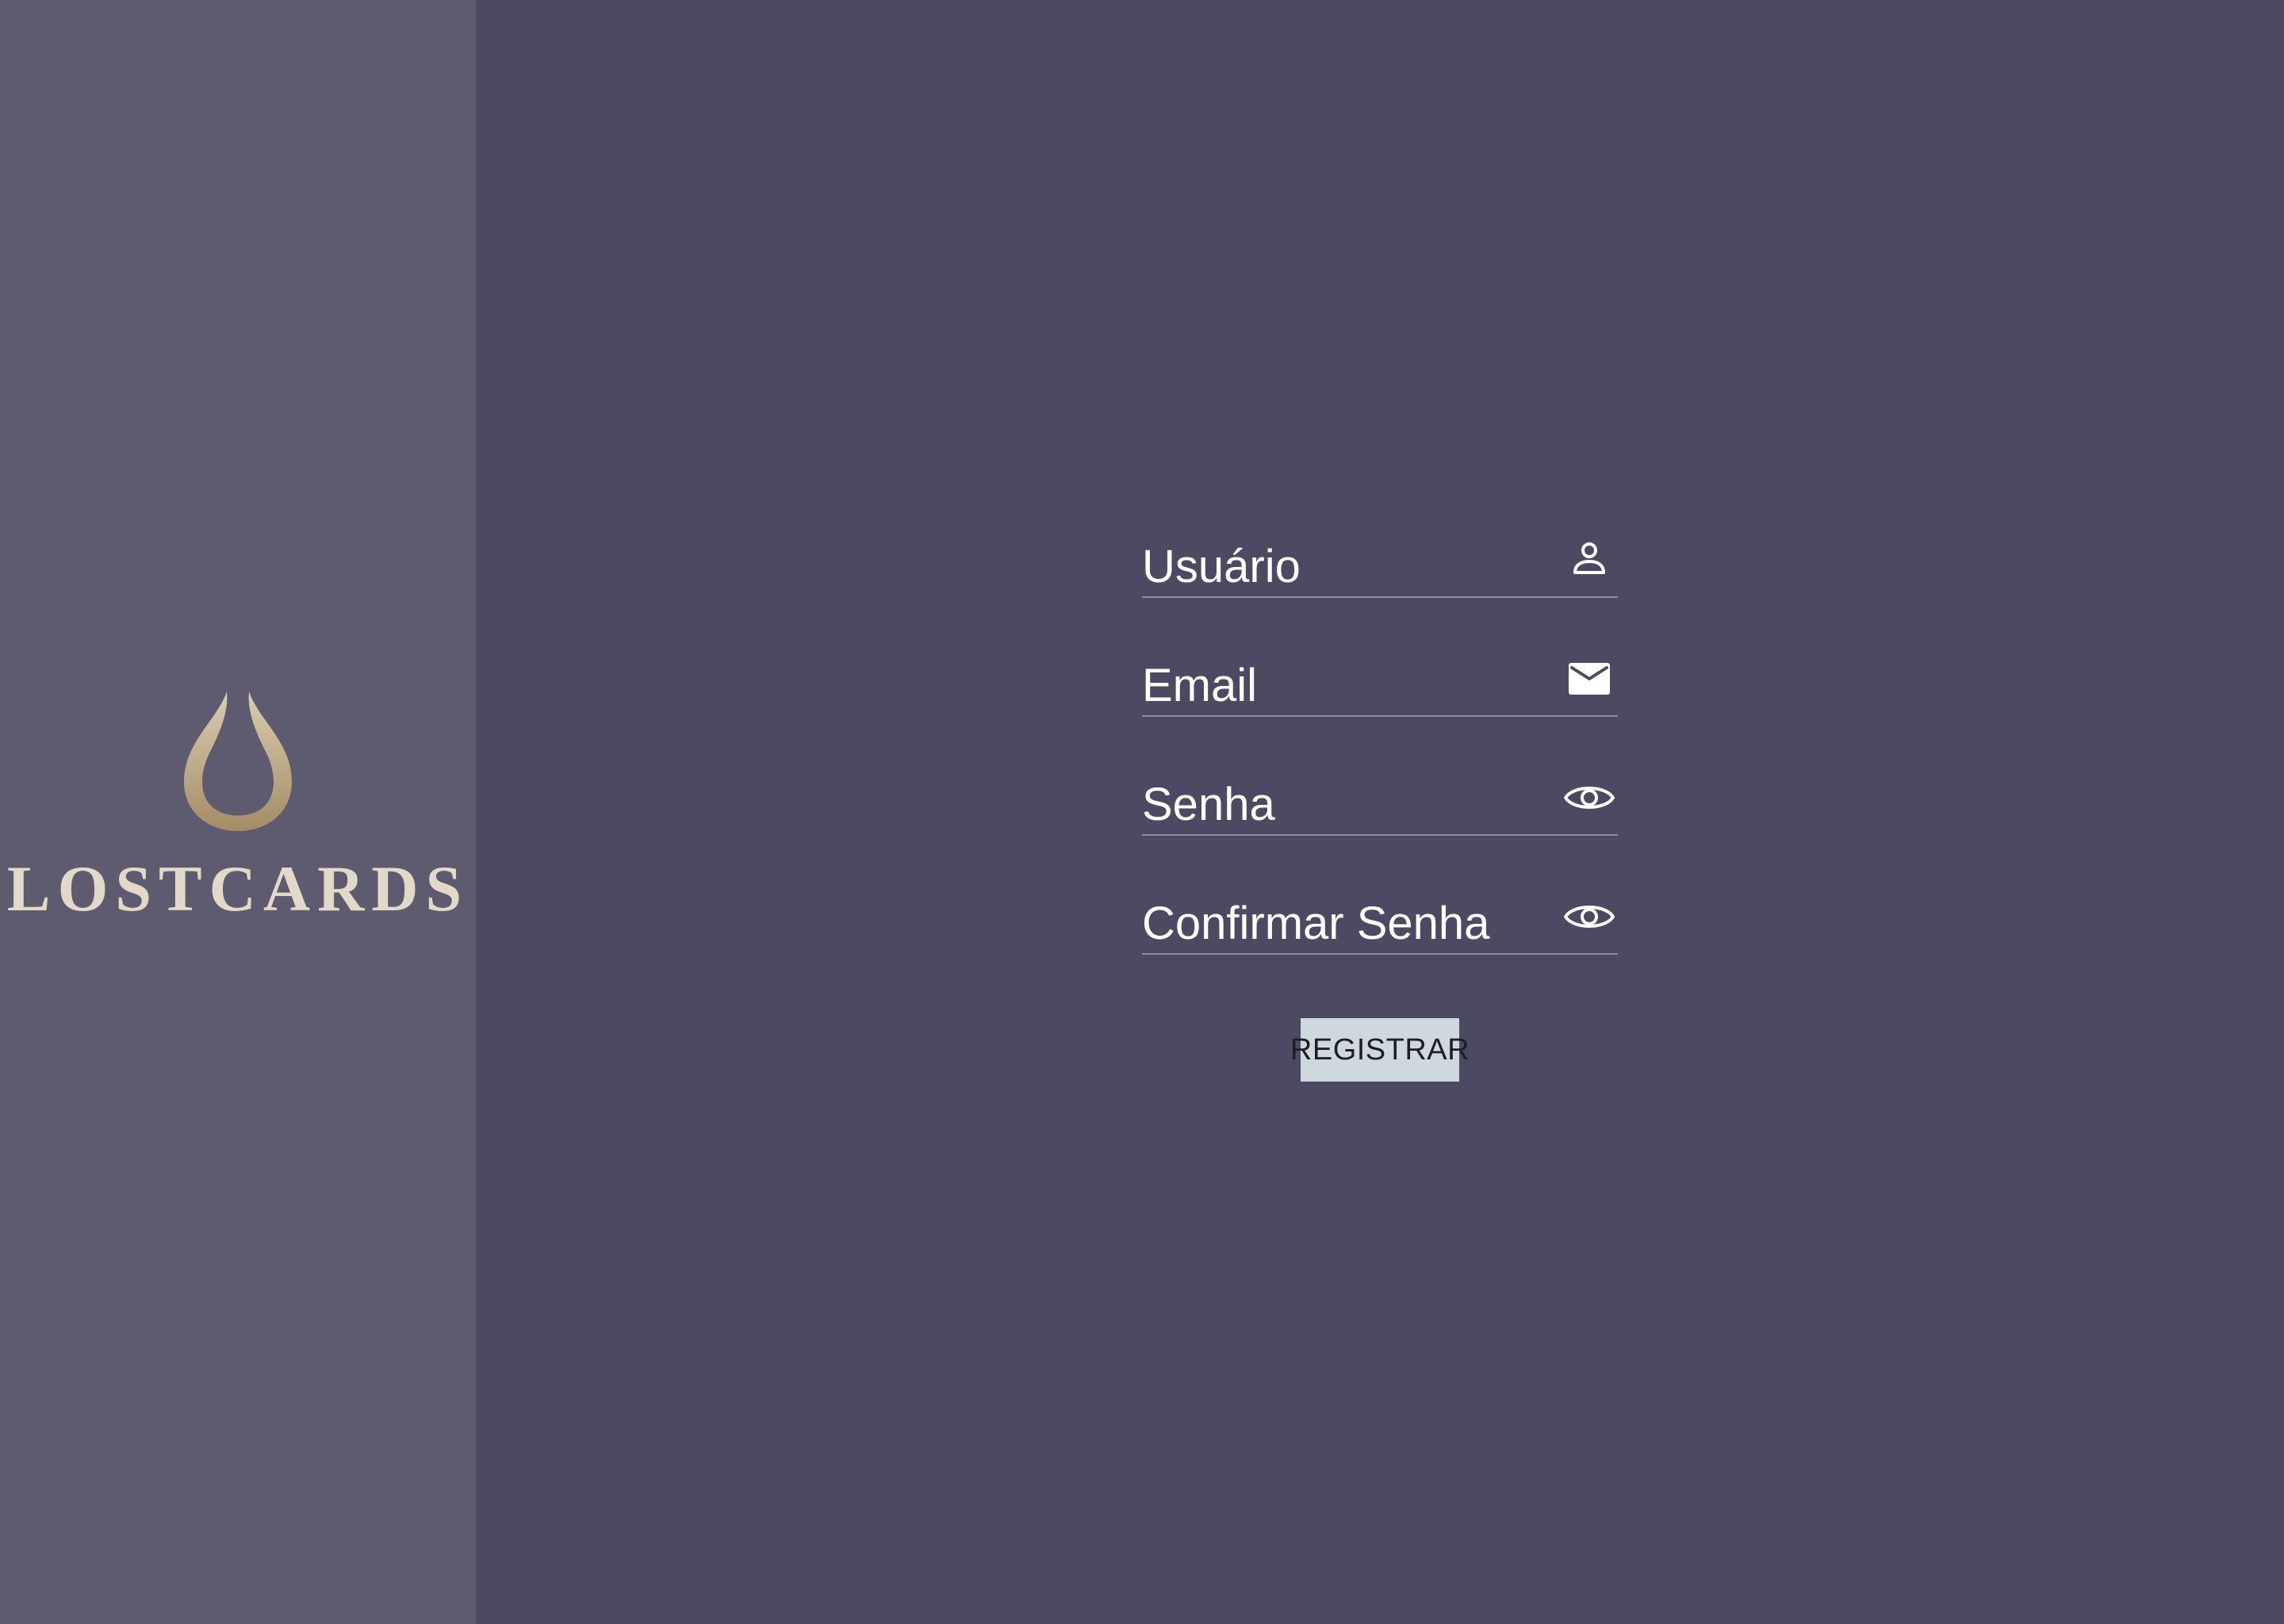 Image resolution: width=2284 pixels, height=1624 pixels. Describe the element at coordinates (237, 760) in the screenshot. I see `droplet-logo-icon` at that location.